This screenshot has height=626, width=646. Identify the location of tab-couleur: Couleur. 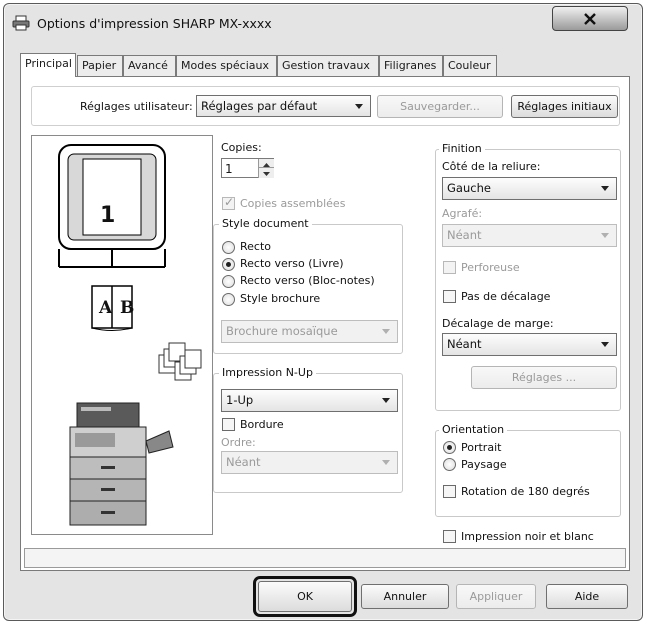
(470, 65).